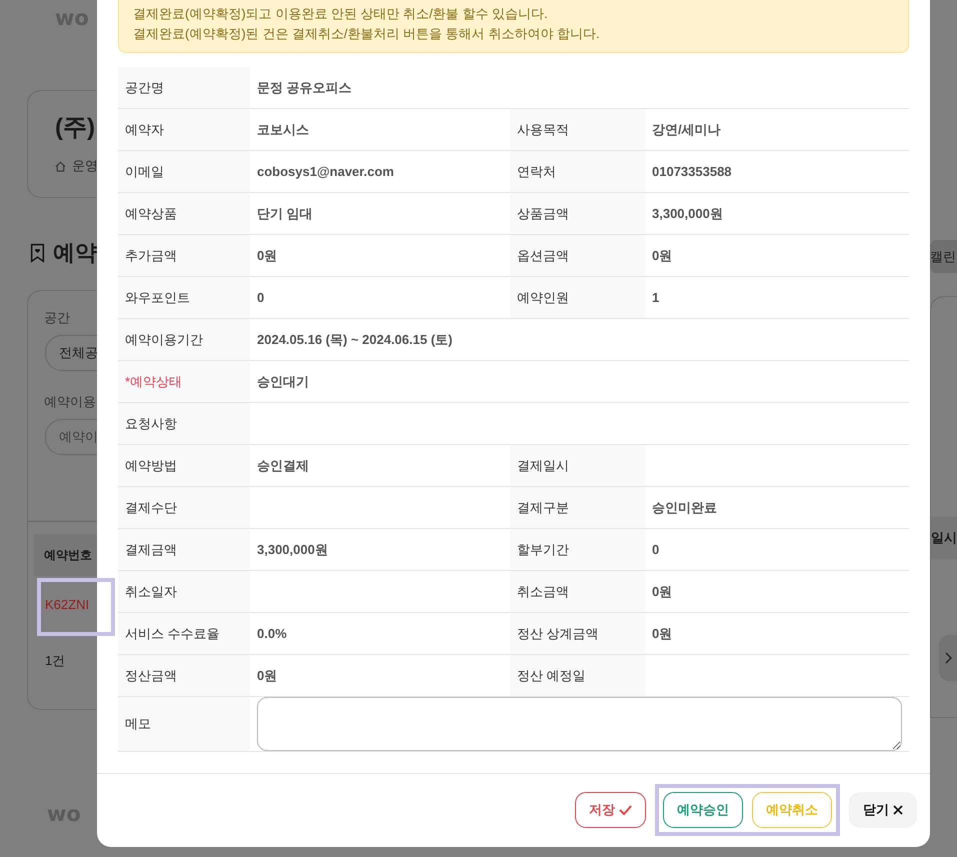 The height and width of the screenshot is (857, 957). I want to click on filter-label: 예약이용, so click(70, 402).